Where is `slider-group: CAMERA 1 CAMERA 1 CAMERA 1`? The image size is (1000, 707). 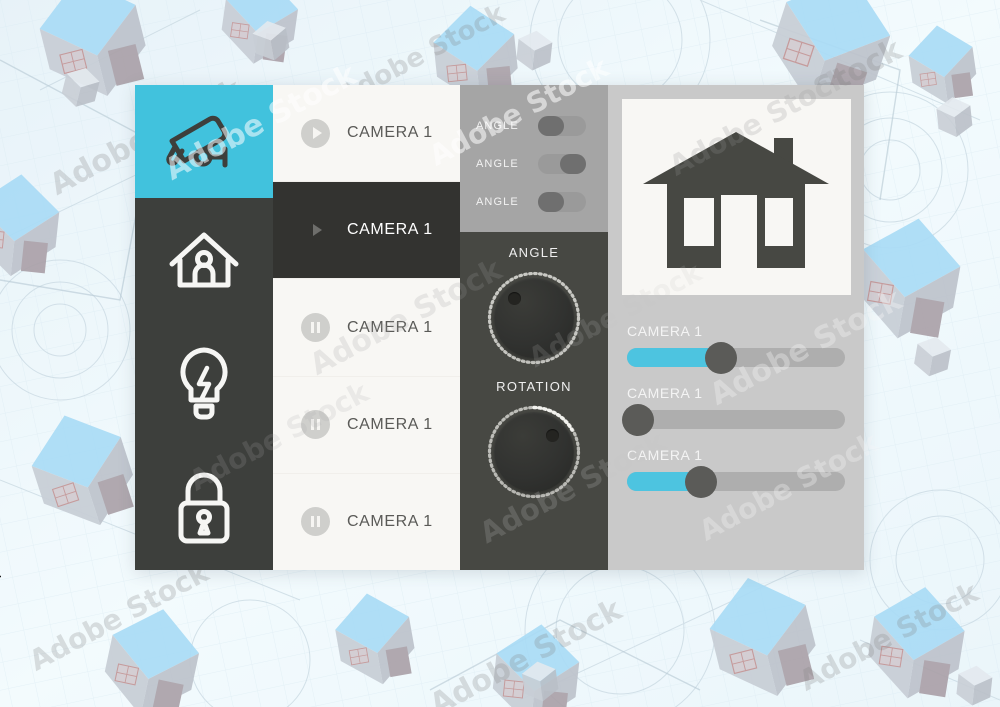 slider-group: CAMERA 1 CAMERA 1 CAMERA 1 is located at coordinates (733, 416).